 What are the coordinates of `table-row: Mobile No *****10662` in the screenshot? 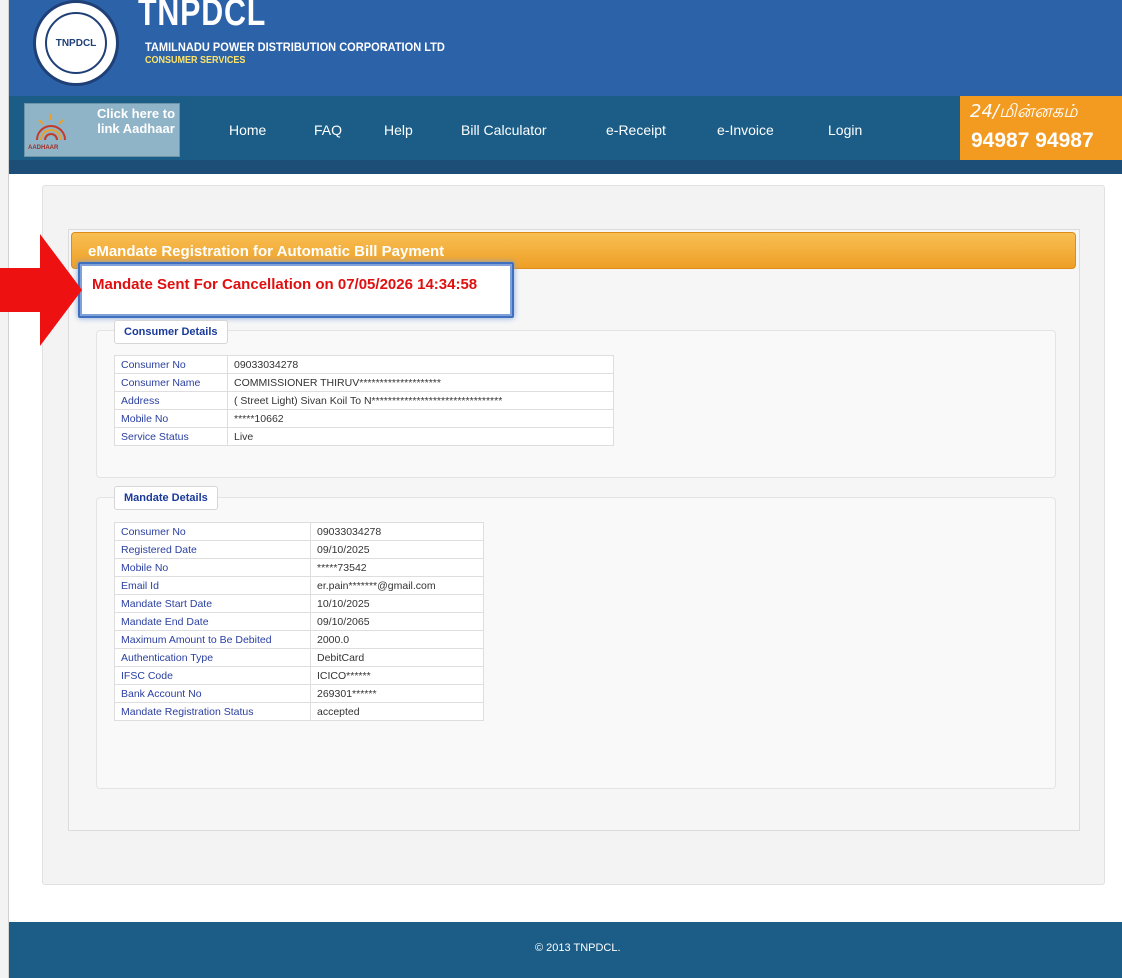 It's located at (364, 418).